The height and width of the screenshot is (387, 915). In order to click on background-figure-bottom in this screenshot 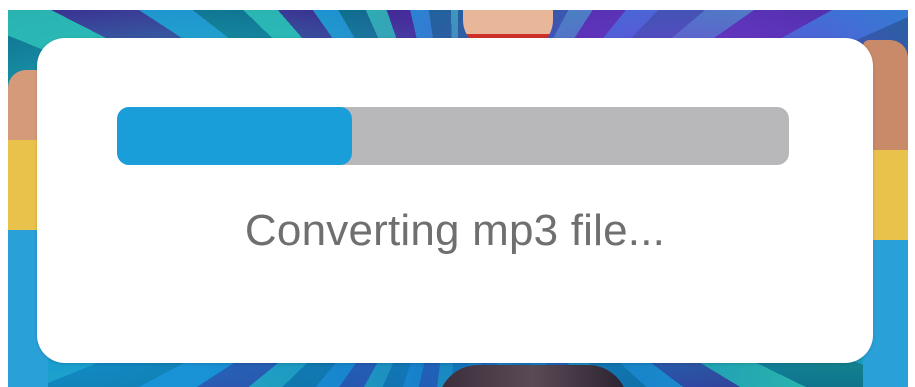, I will do `click(533, 376)`.